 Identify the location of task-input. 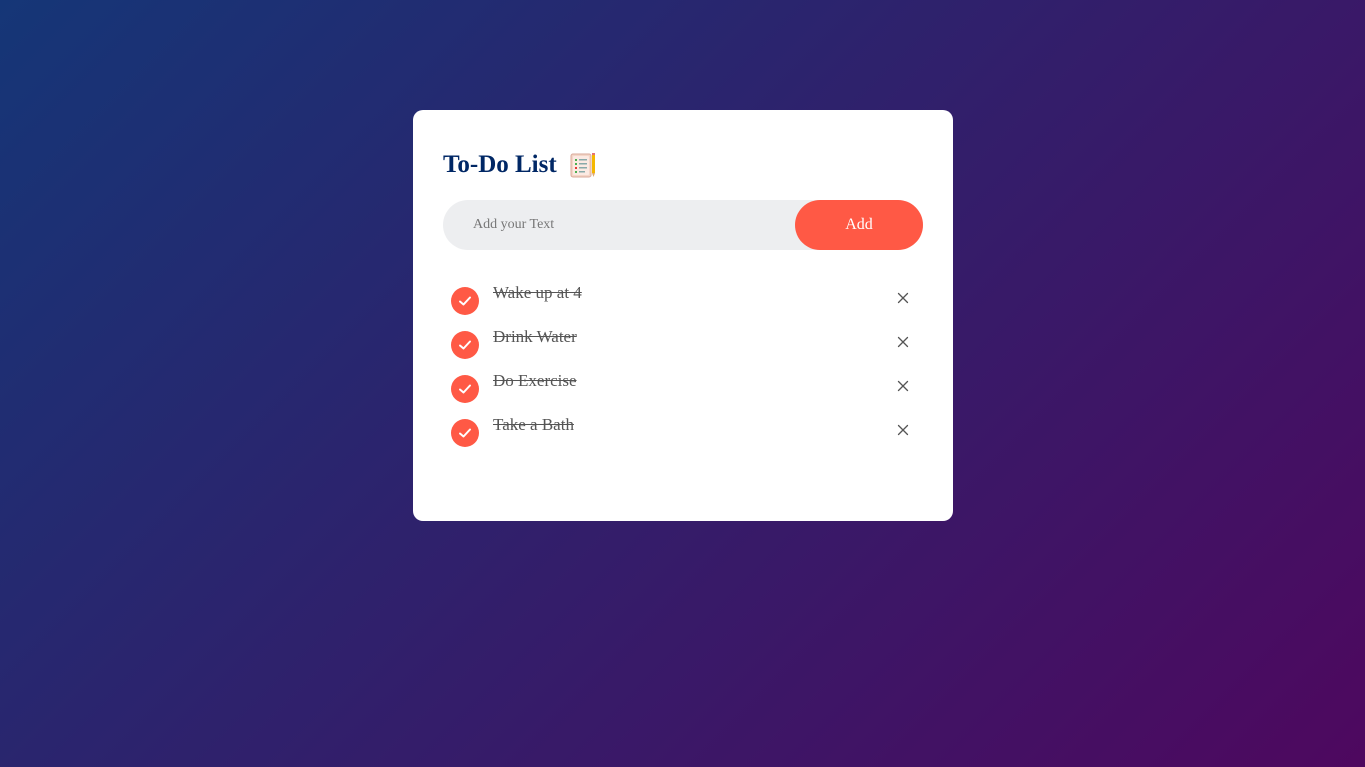
(629, 225).